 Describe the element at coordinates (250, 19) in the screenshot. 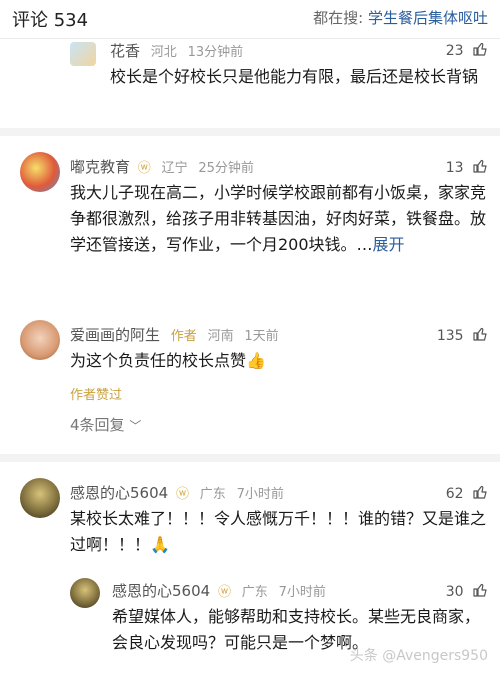

I see `comments-header: 评论 534 都在搜: 学生餐后集体呕吐` at that location.